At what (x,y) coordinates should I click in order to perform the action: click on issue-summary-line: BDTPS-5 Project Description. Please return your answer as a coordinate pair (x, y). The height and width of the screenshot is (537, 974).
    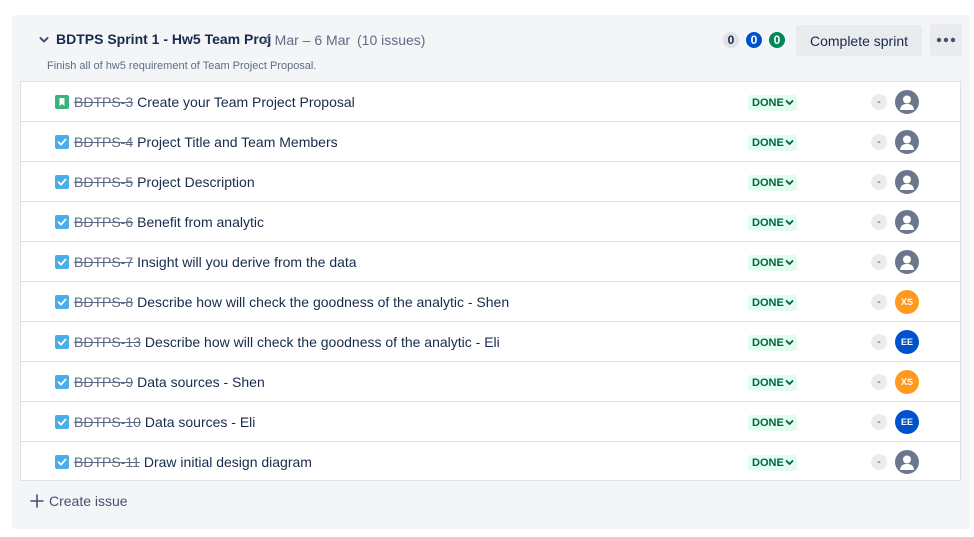
    Looking at the image, I should click on (164, 182).